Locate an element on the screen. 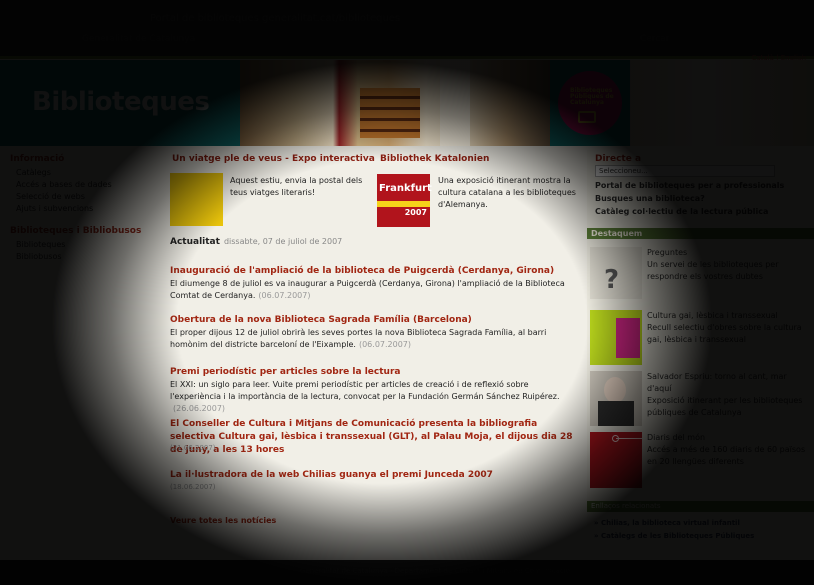 Image resolution: width=814 pixels, height=585 pixels. enllac-label: Catàlegs de les Biblioteques Públiques is located at coordinates (677, 536).